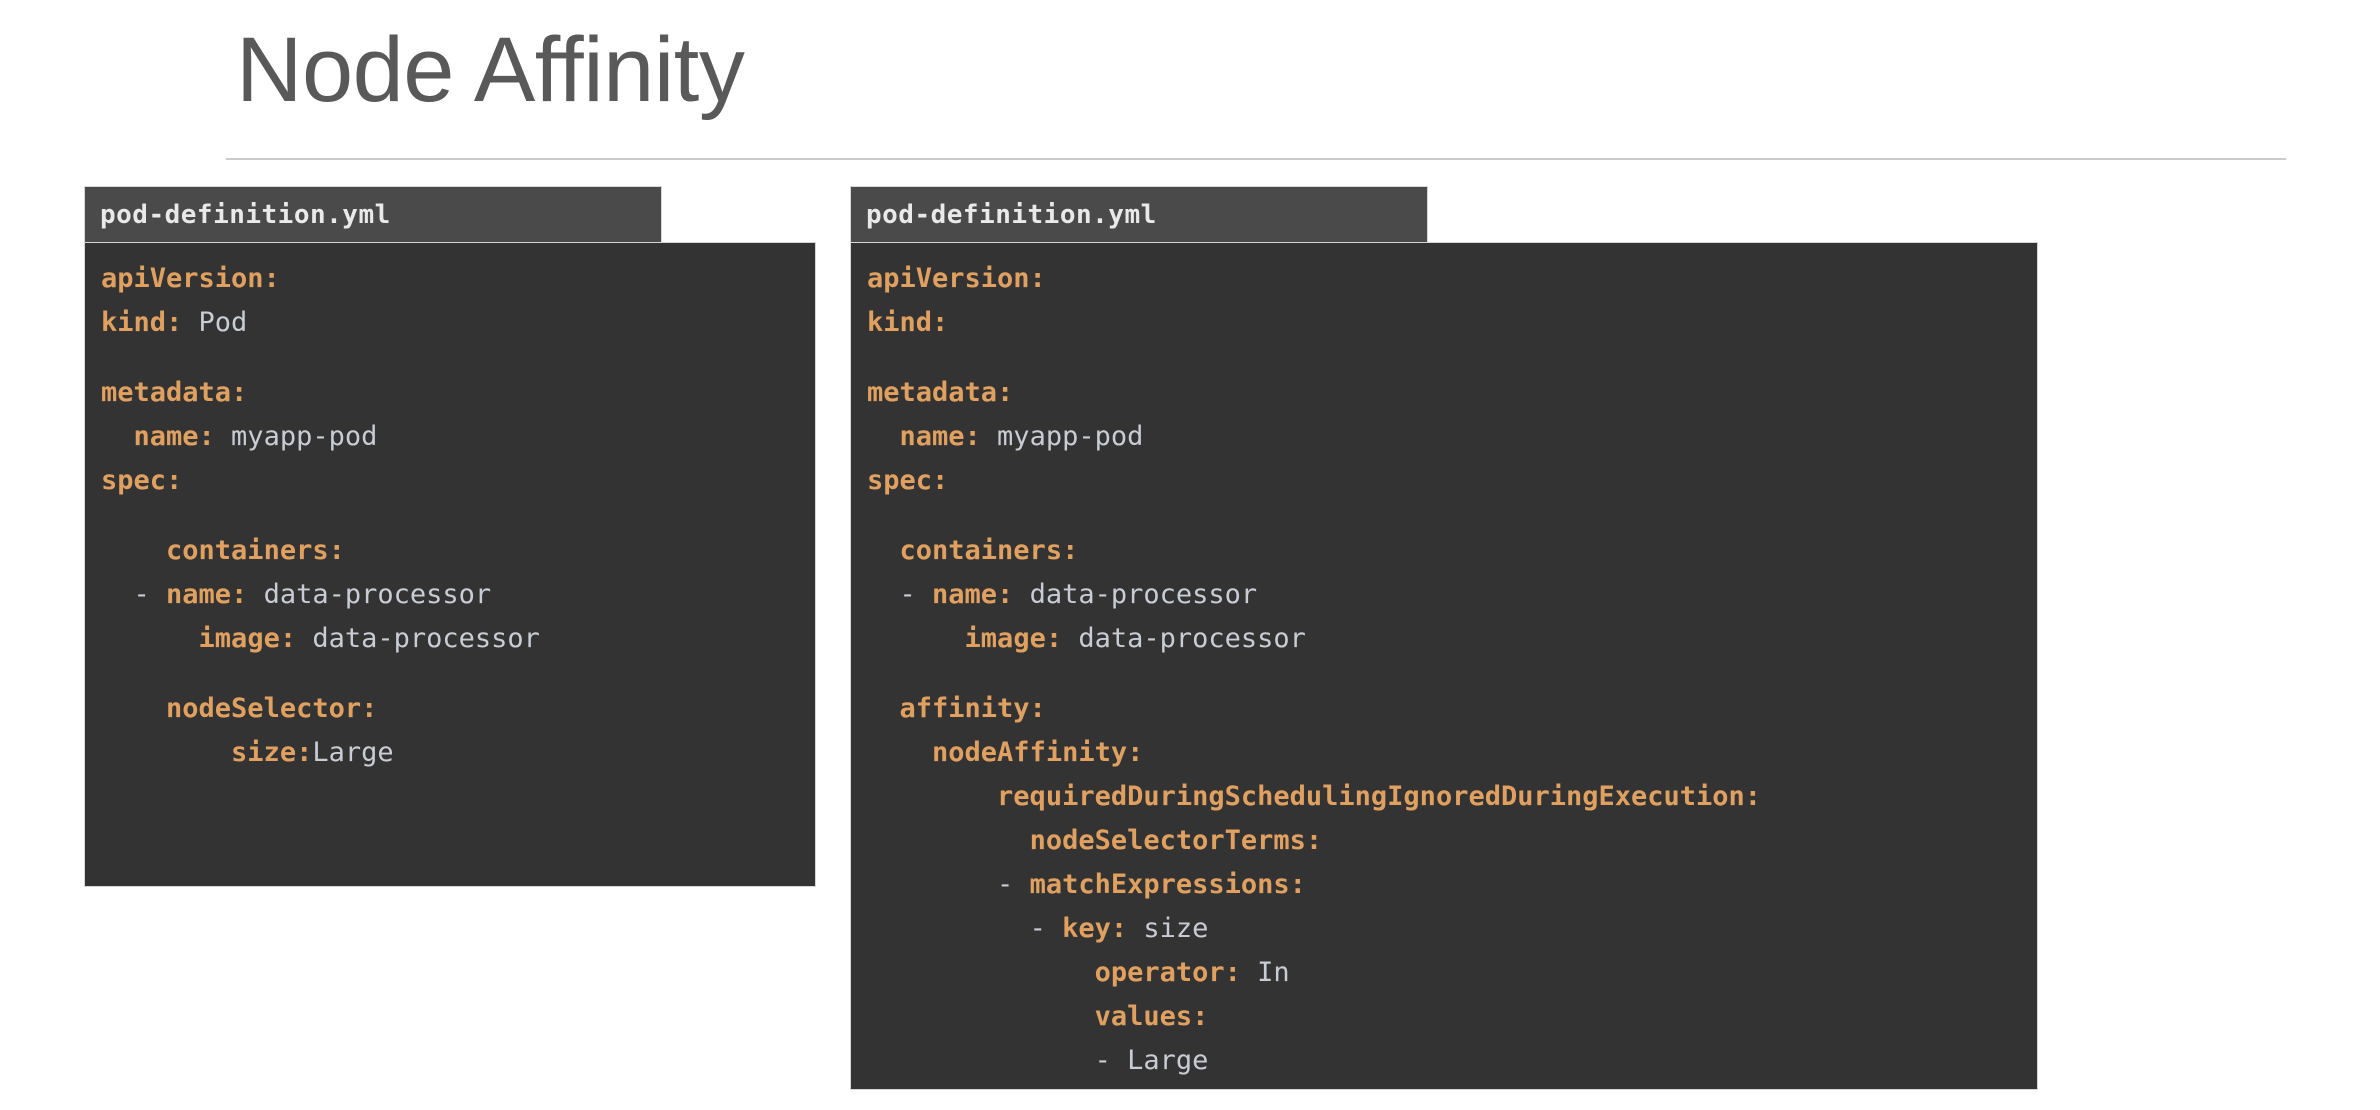  What do you see at coordinates (272, 708) in the screenshot?
I see `code-line: nodeSelector:` at bounding box center [272, 708].